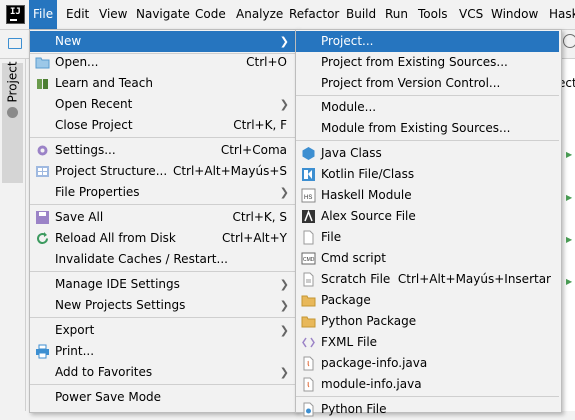 The image size is (575, 420). I want to click on project-tab-icon, so click(12, 112).